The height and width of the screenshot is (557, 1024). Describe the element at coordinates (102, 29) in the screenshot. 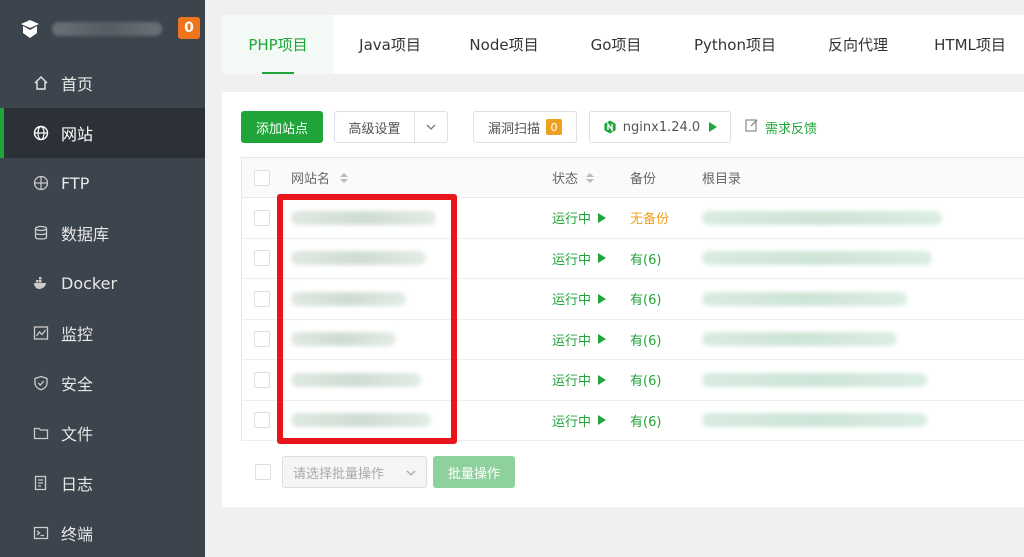

I see `brand: 0` at that location.